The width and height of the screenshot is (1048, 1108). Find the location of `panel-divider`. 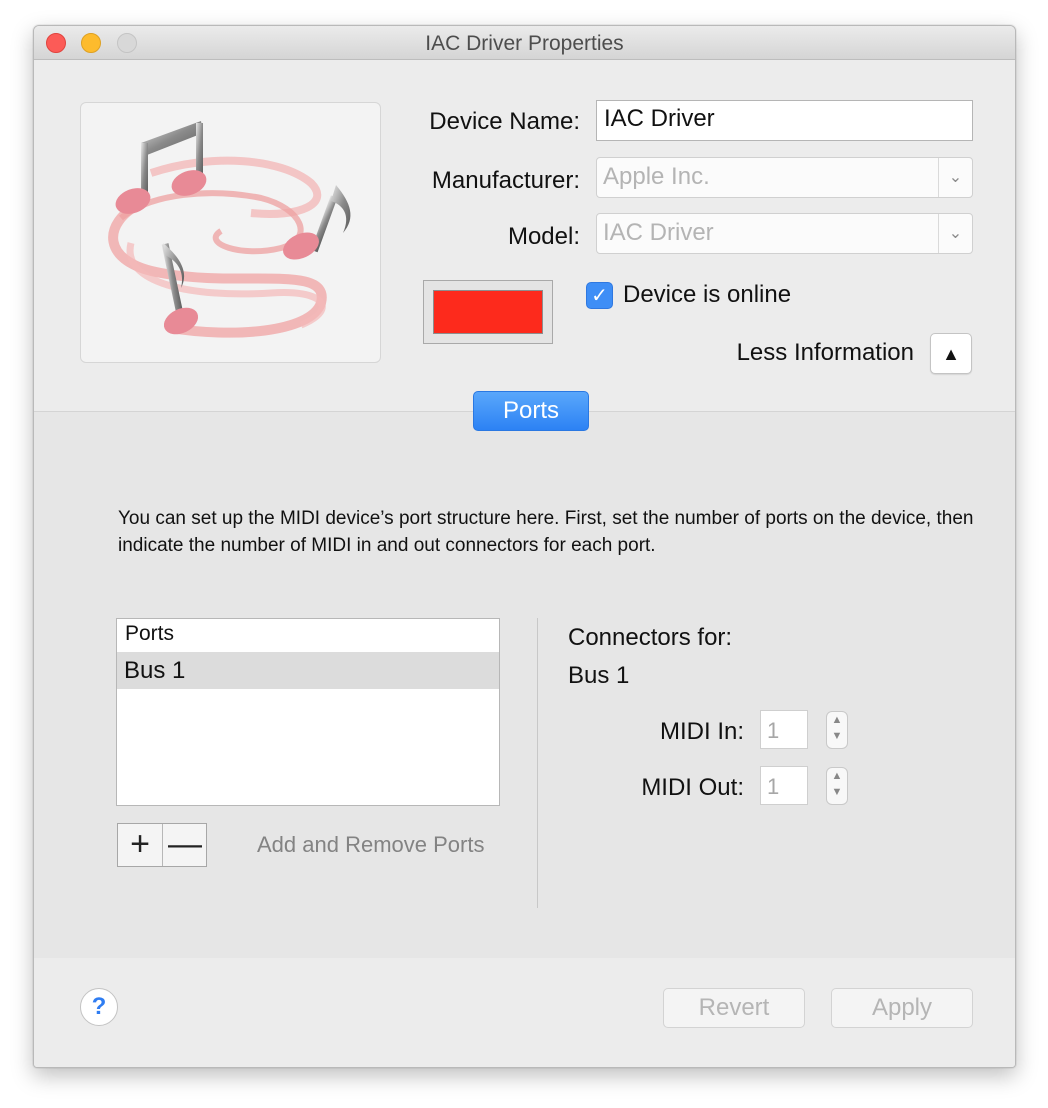

panel-divider is located at coordinates (537, 763).